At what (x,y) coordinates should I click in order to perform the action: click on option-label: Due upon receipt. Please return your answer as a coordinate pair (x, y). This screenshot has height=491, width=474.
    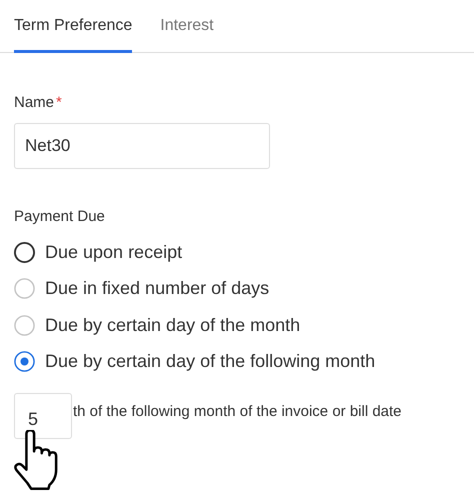
    Looking at the image, I should click on (113, 252).